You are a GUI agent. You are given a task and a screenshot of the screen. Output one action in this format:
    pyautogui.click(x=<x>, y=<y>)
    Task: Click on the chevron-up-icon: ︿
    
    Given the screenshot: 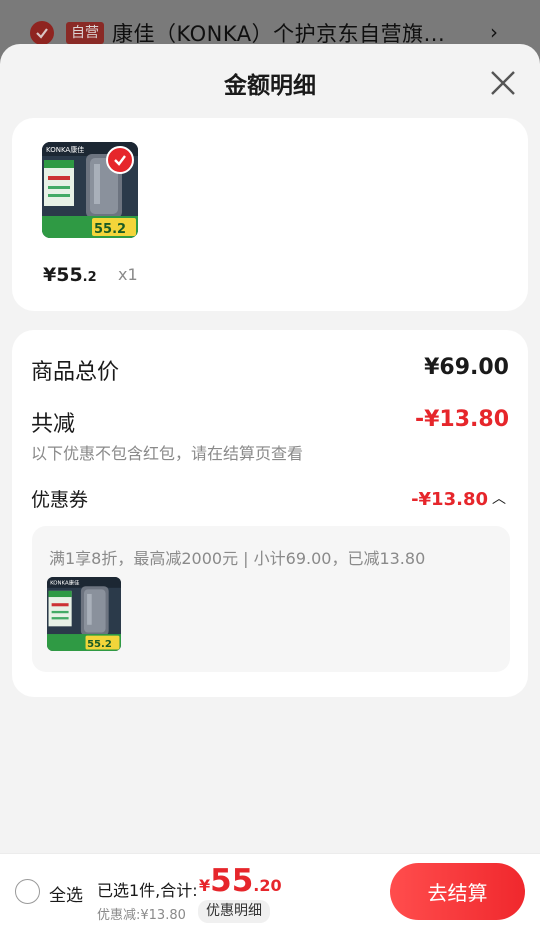 What is the action you would take?
    pyautogui.click(x=499, y=498)
    